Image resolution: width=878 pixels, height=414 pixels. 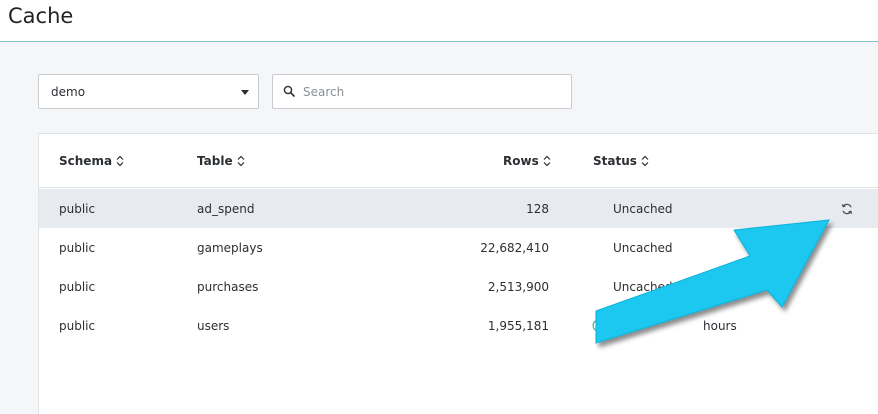 I want to click on cell-status-suffix: hours, so click(x=720, y=326).